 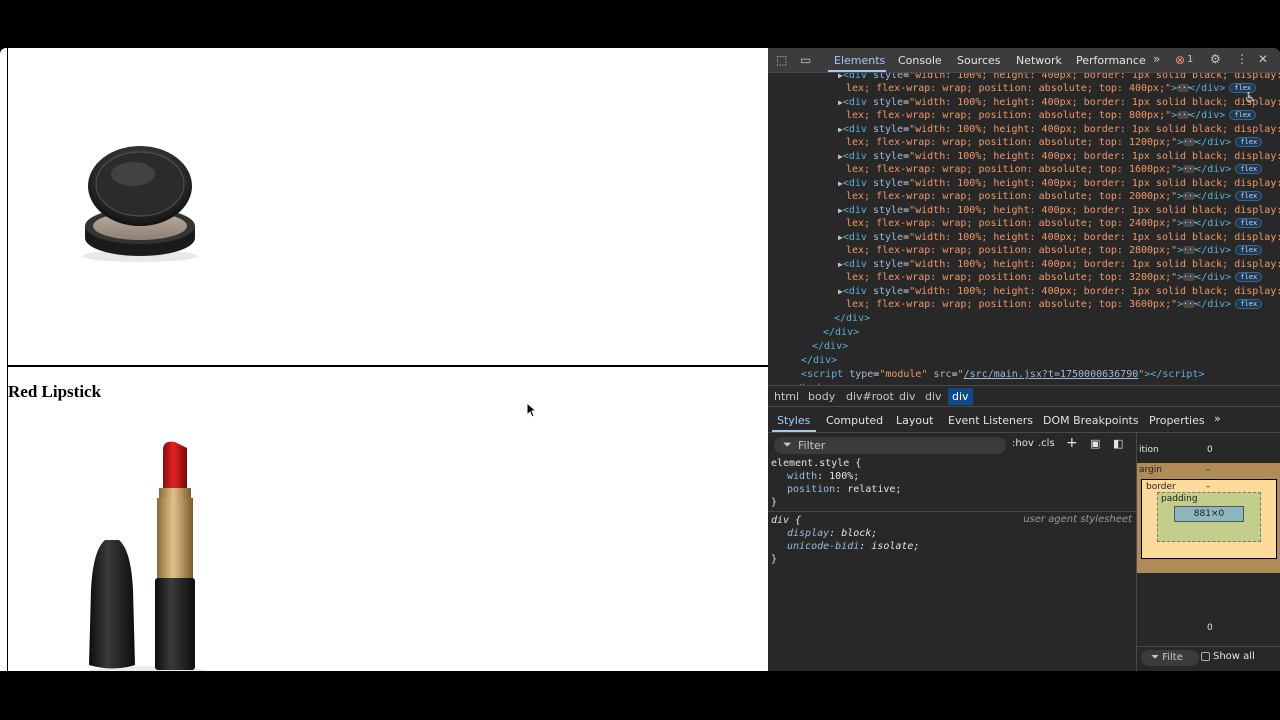 What do you see at coordinates (1177, 420) in the screenshot?
I see `tab-properties: Properties` at bounding box center [1177, 420].